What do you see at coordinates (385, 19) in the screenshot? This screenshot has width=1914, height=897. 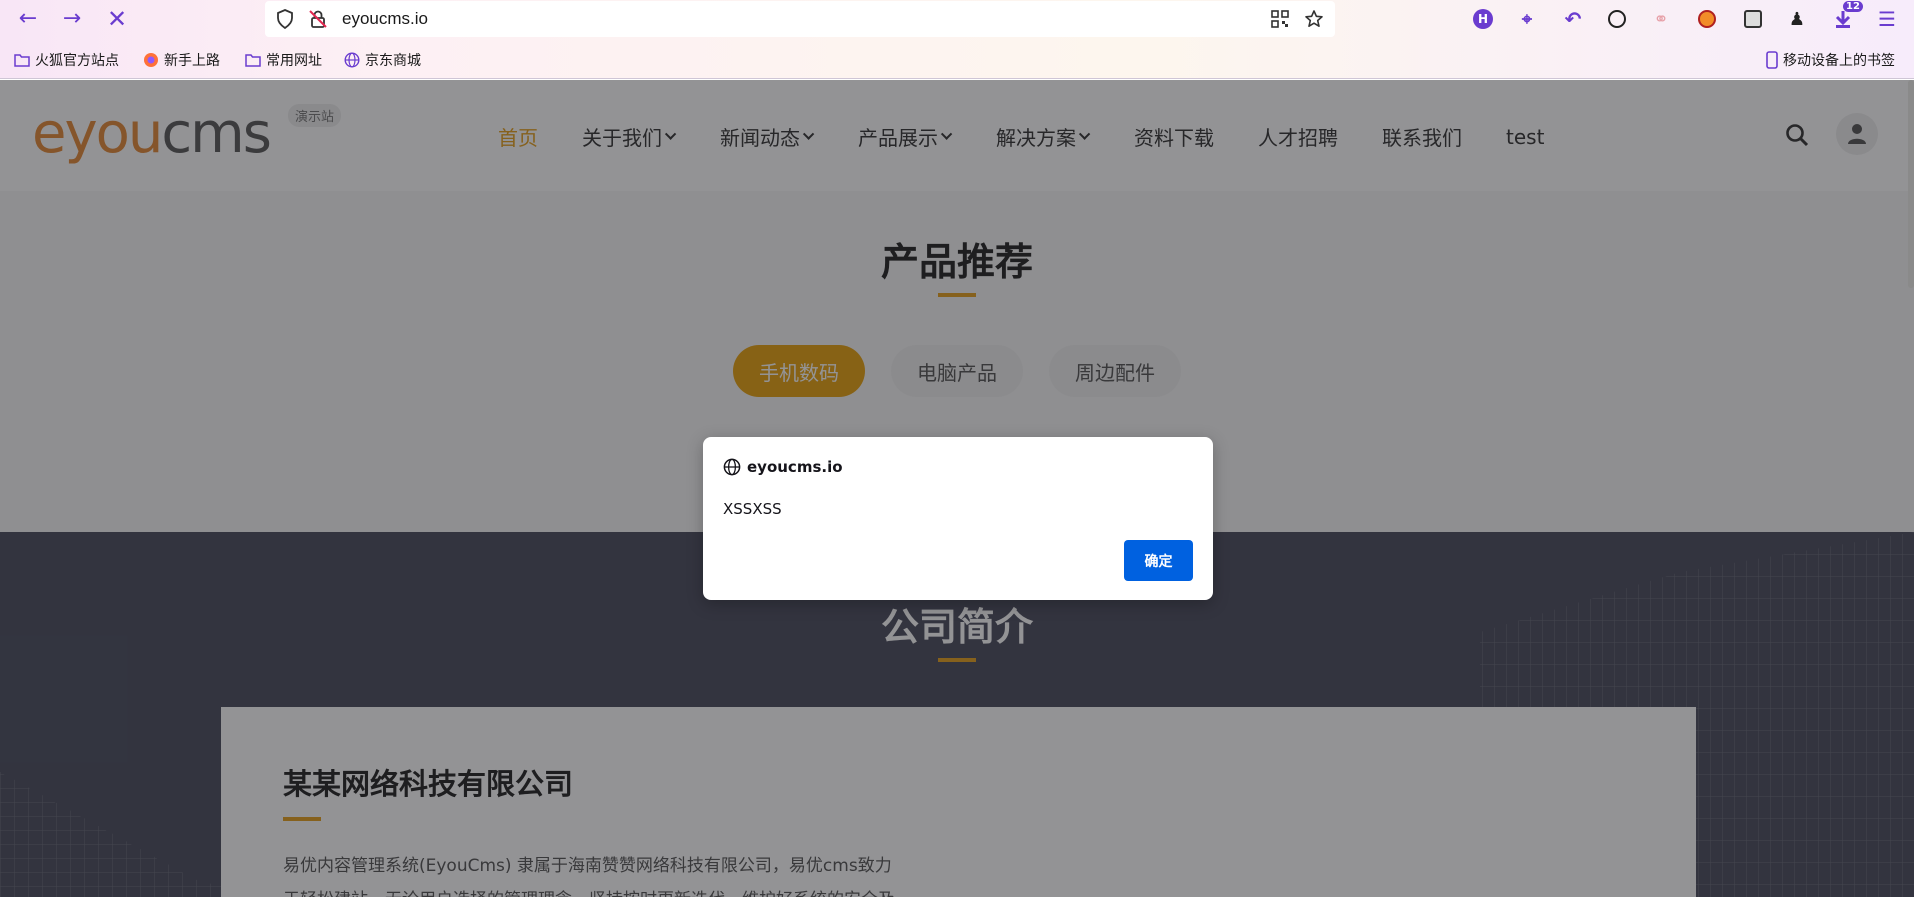 I see `url-text: eyoucms.io` at bounding box center [385, 19].